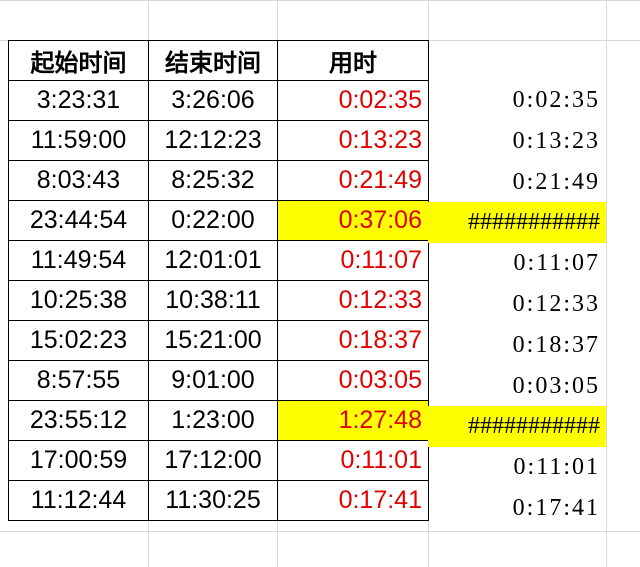 The height and width of the screenshot is (567, 640). I want to click on table-row: 23:55:12 1:23:00 1:27:48, so click(218, 420).